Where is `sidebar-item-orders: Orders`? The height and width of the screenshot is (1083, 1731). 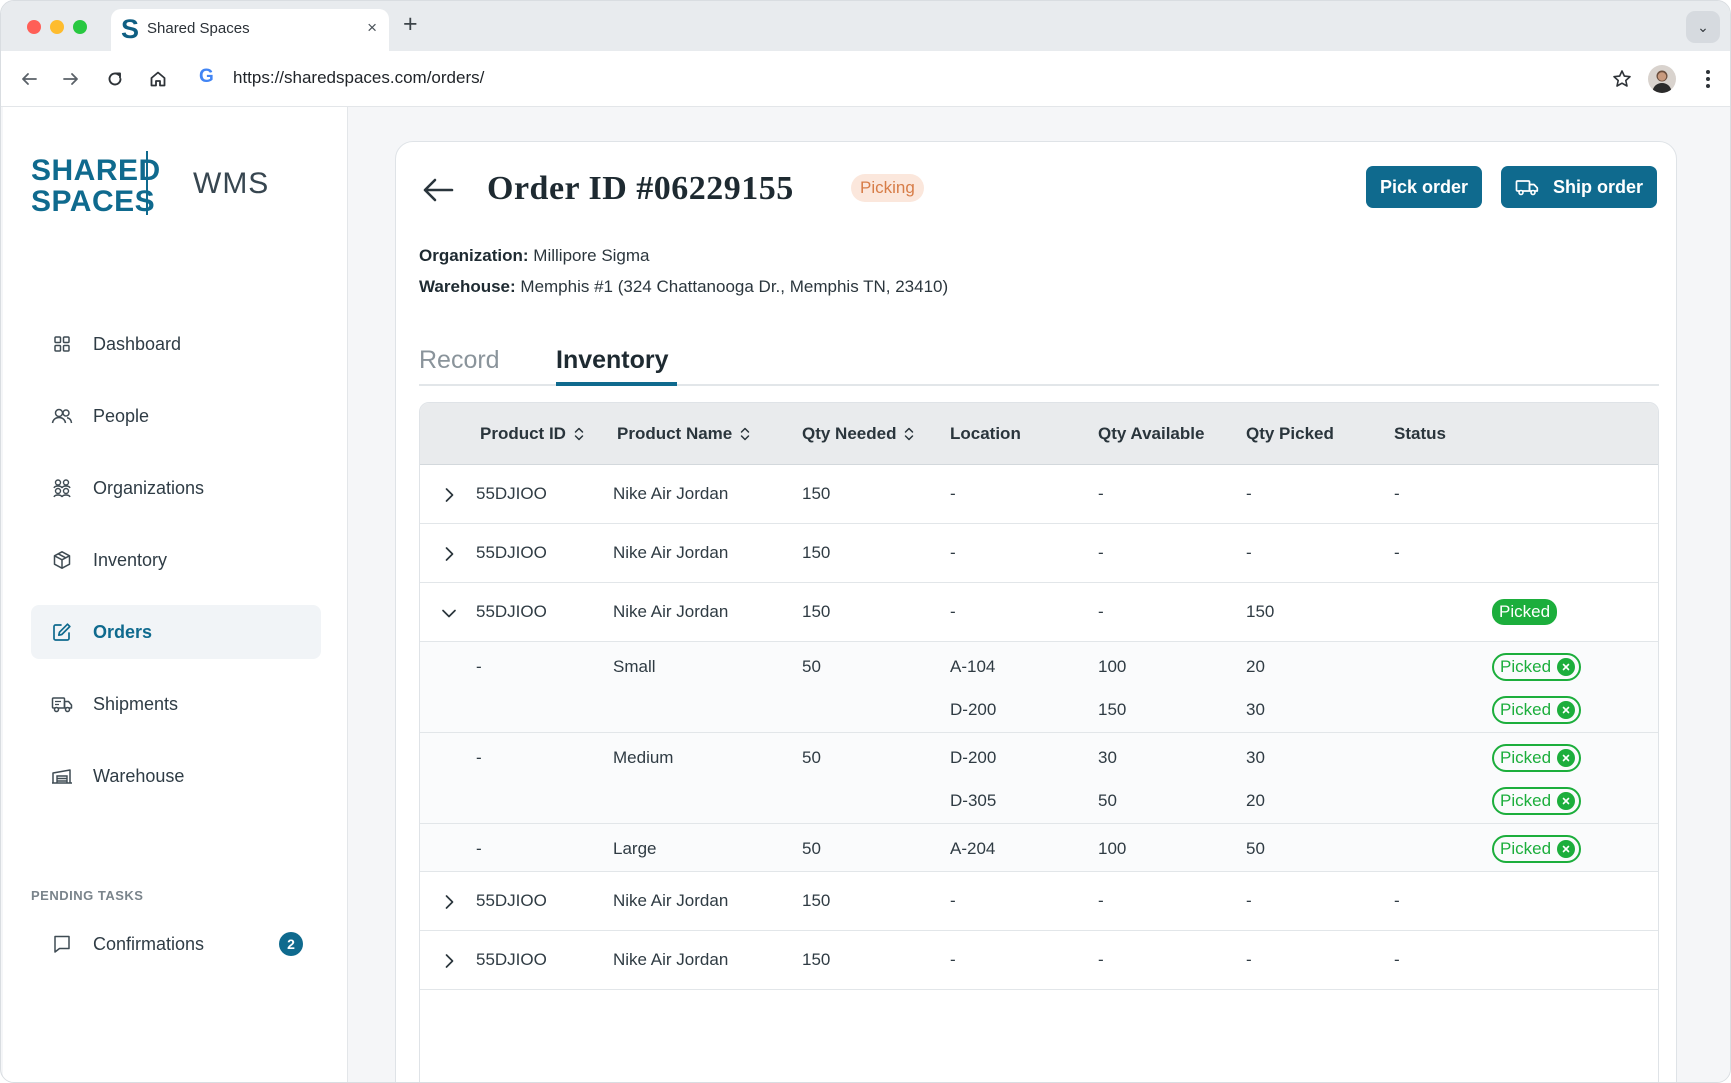
sidebar-item-orders: Orders is located at coordinates (176, 632).